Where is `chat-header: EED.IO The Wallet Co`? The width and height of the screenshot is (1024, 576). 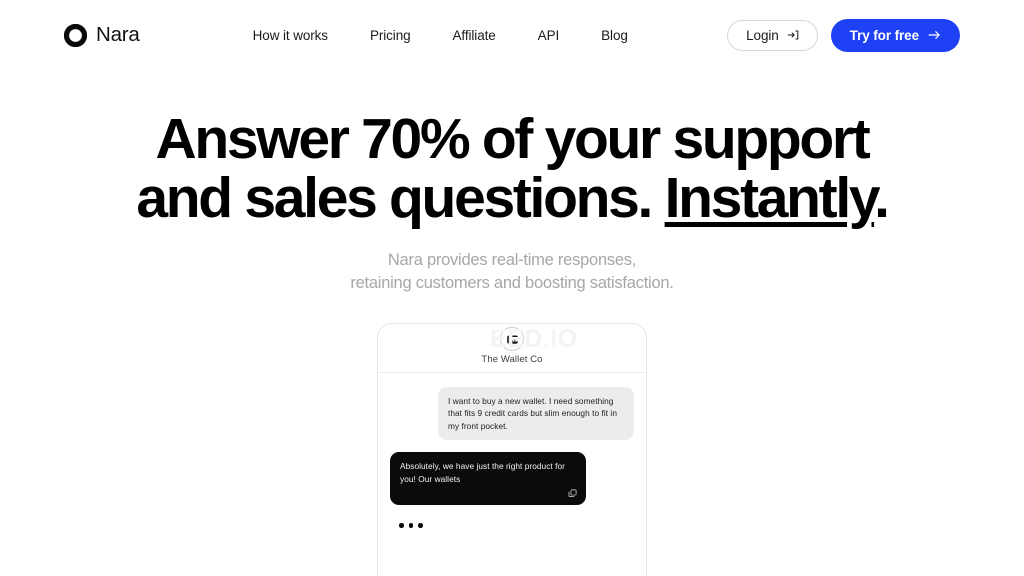
chat-header: EED.IO The Wallet Co is located at coordinates (512, 348).